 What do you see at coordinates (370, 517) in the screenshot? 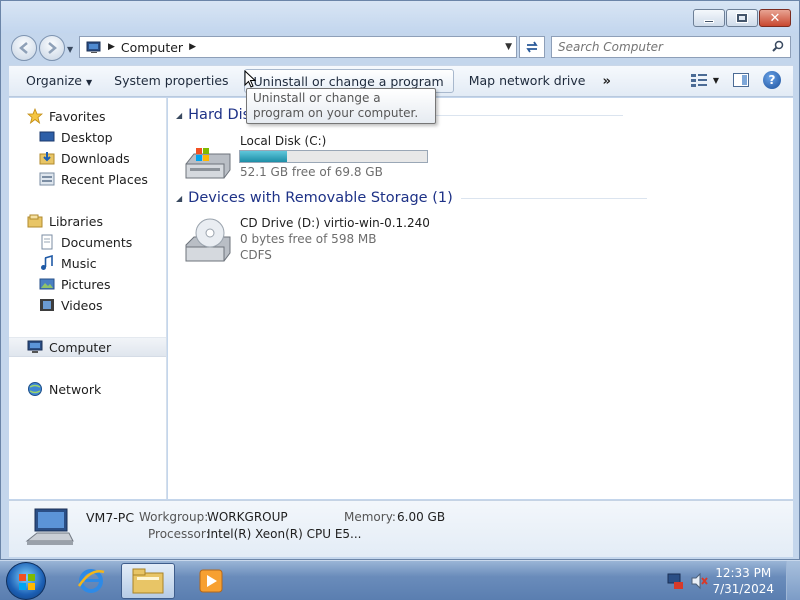
I see `memory-label: Memory:` at bounding box center [370, 517].